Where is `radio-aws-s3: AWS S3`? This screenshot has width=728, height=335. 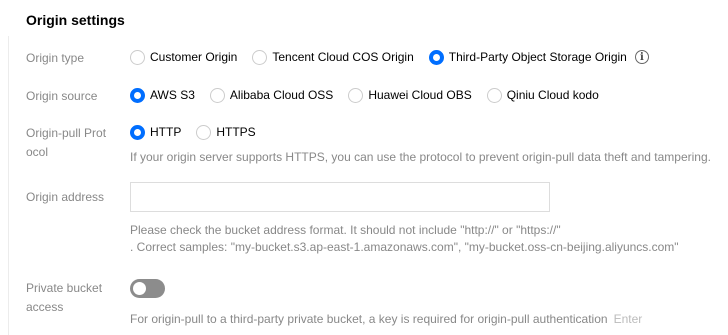 radio-aws-s3: AWS S3 is located at coordinates (162, 95).